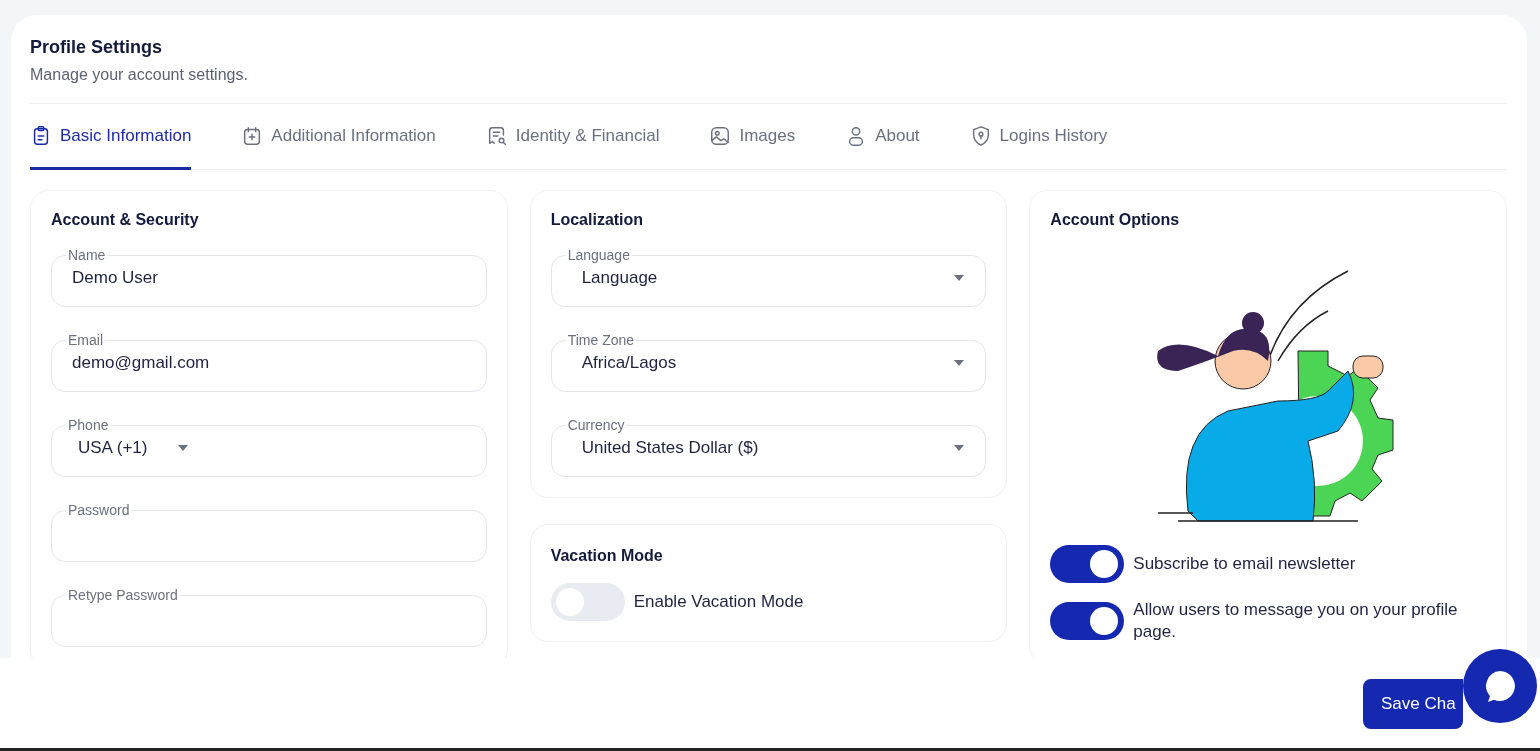 This screenshot has width=1540, height=751. What do you see at coordinates (269, 277) in the screenshot?
I see `input-field: Name Demo User` at bounding box center [269, 277].